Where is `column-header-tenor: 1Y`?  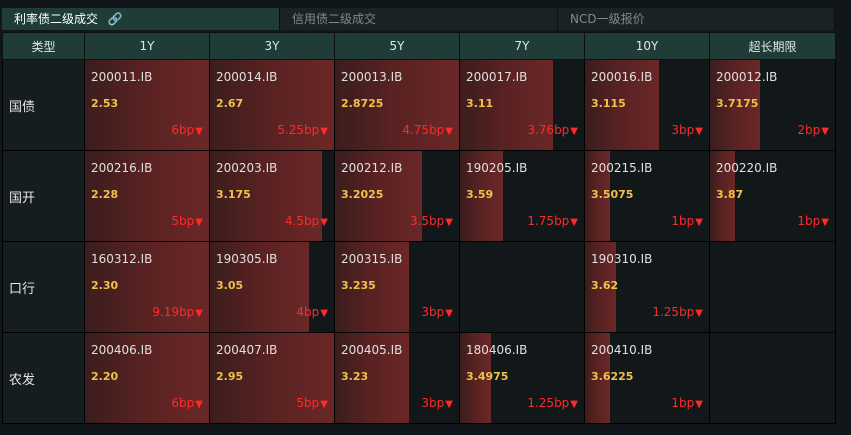
column-header-tenor: 1Y is located at coordinates (147, 46).